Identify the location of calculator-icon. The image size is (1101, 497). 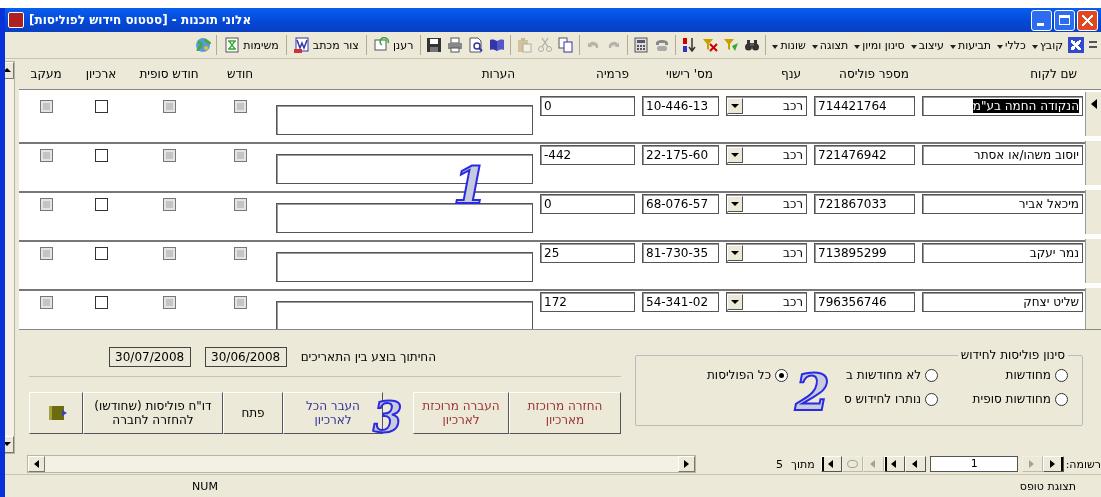
(641, 45).